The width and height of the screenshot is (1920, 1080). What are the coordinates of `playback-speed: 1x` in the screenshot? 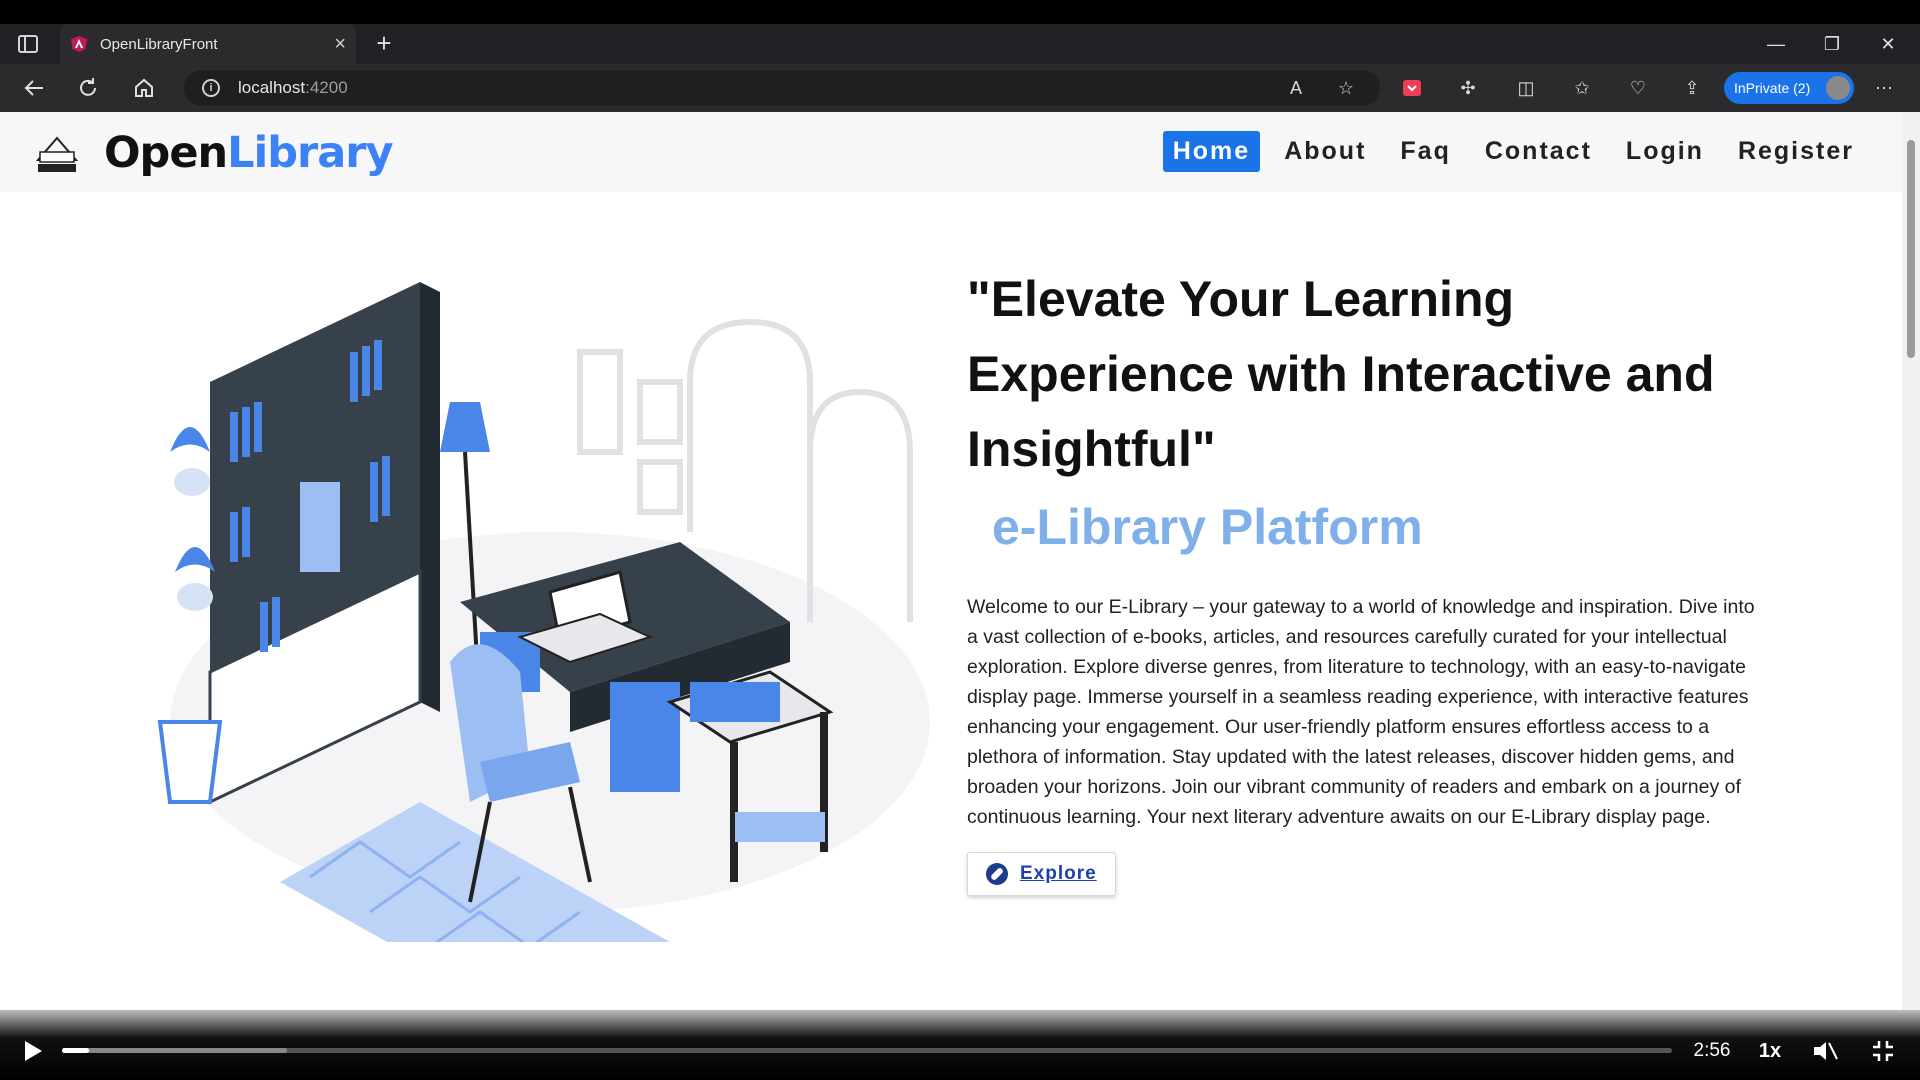 It's located at (1770, 1051).